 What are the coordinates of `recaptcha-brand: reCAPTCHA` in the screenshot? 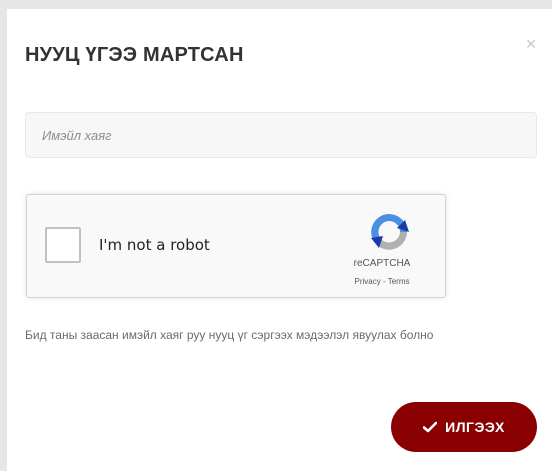 It's located at (382, 263).